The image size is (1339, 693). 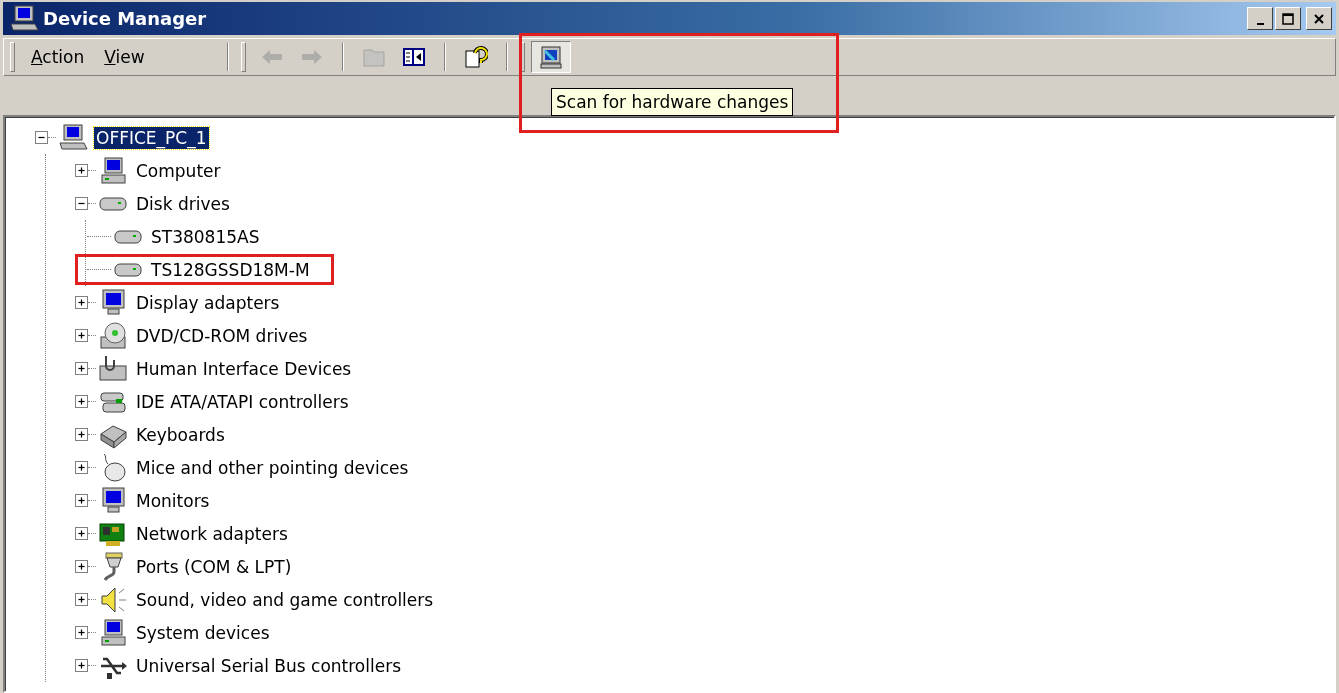 I want to click on tree-item: Disk drives, so click(x=183, y=203).